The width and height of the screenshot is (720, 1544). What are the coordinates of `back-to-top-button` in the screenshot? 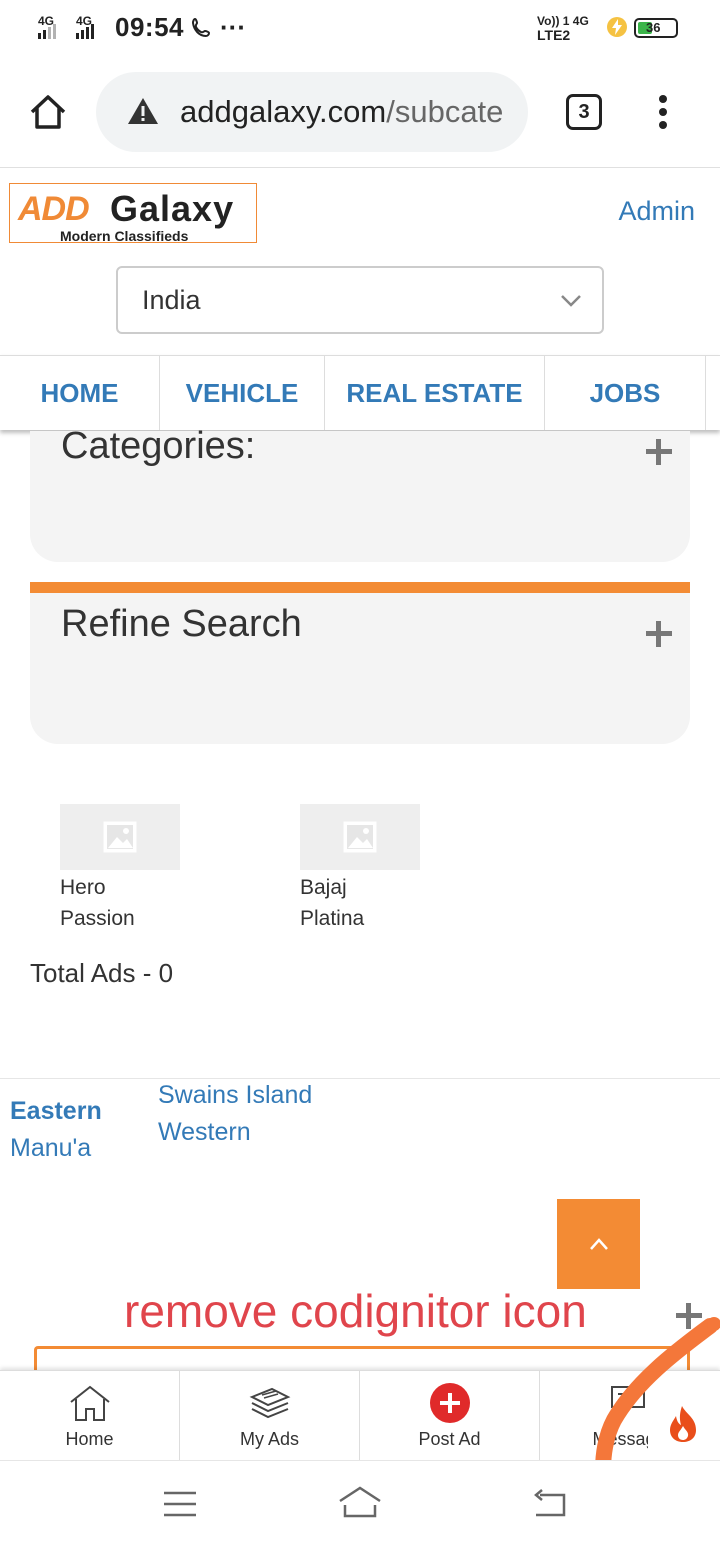 It's located at (598, 1244).